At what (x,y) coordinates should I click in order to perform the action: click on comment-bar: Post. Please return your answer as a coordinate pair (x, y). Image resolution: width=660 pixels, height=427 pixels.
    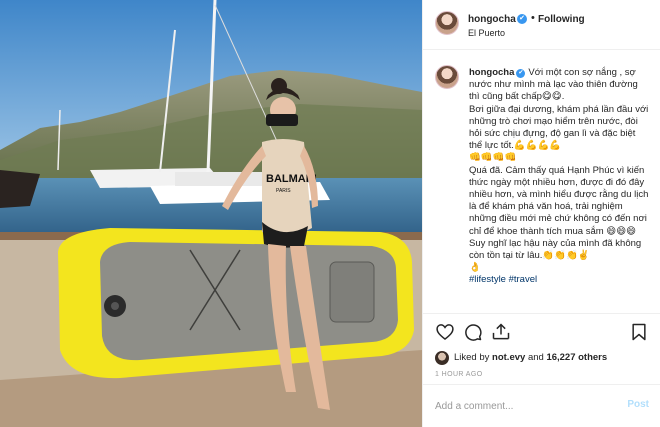
    Looking at the image, I should click on (541, 405).